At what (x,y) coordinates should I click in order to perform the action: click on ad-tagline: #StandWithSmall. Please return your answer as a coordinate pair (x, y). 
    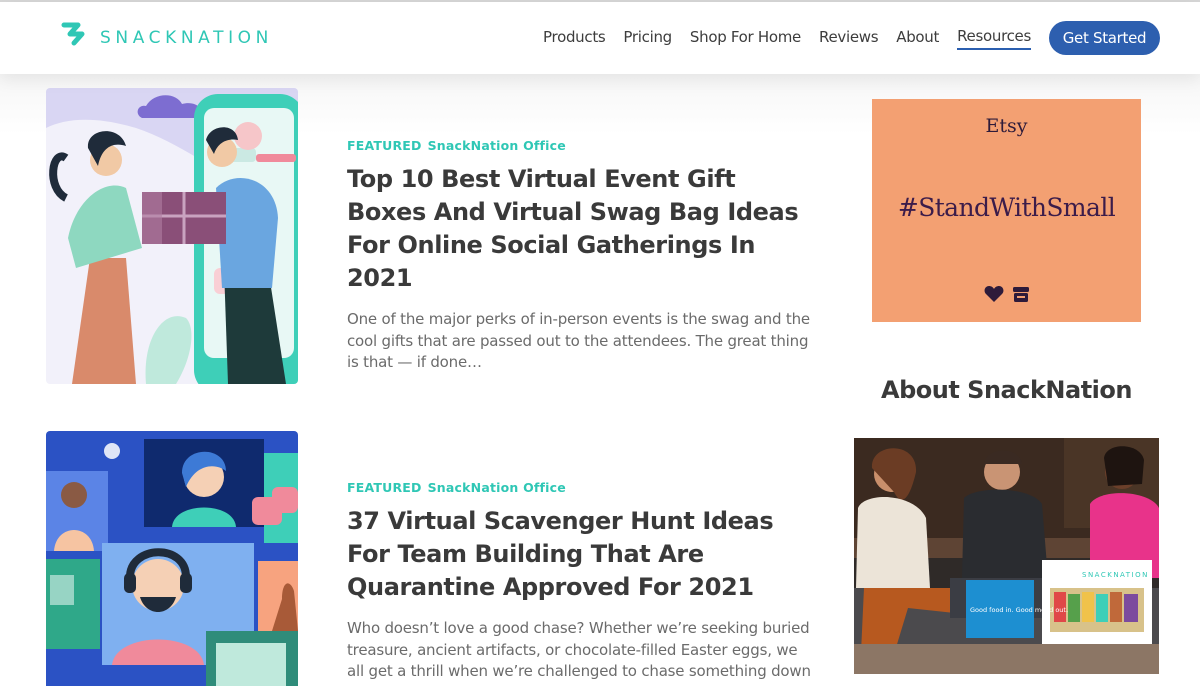
    Looking at the image, I should click on (1006, 207).